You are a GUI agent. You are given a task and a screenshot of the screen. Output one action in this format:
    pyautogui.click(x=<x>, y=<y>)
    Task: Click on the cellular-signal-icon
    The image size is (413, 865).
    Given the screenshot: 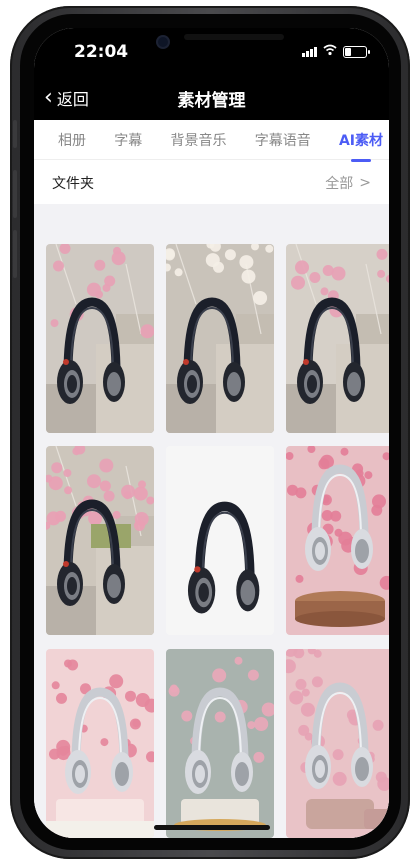 What is the action you would take?
    pyautogui.click(x=309, y=51)
    